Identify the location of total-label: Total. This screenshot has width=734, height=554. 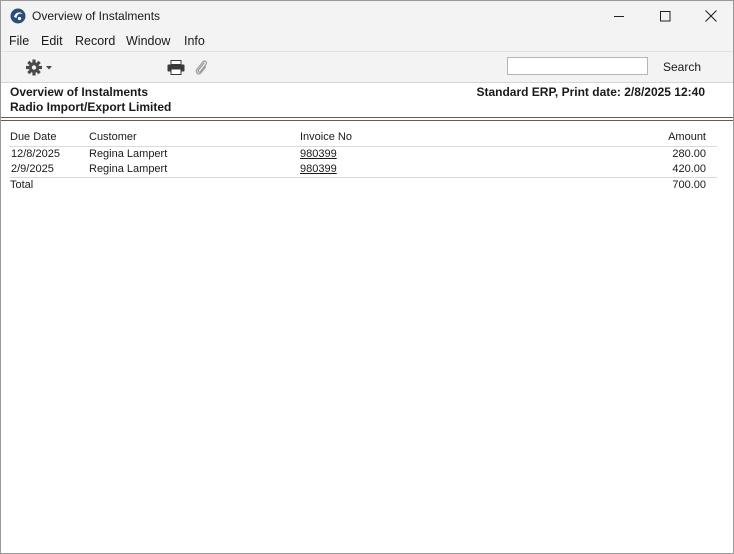
(22, 185).